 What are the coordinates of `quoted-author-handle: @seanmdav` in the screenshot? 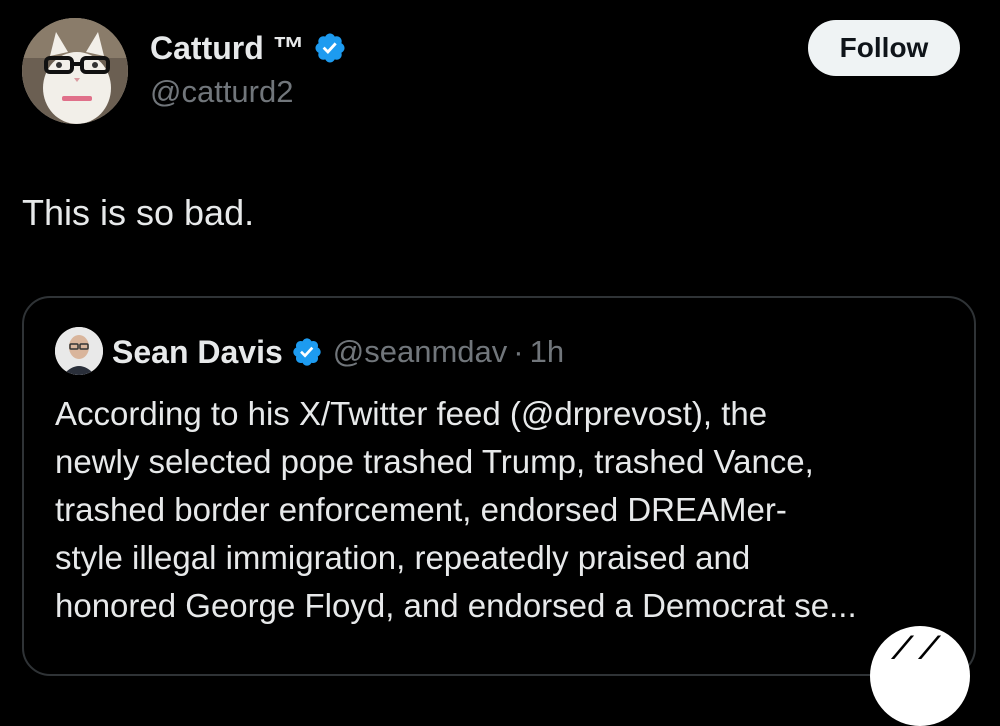 It's located at (420, 352).